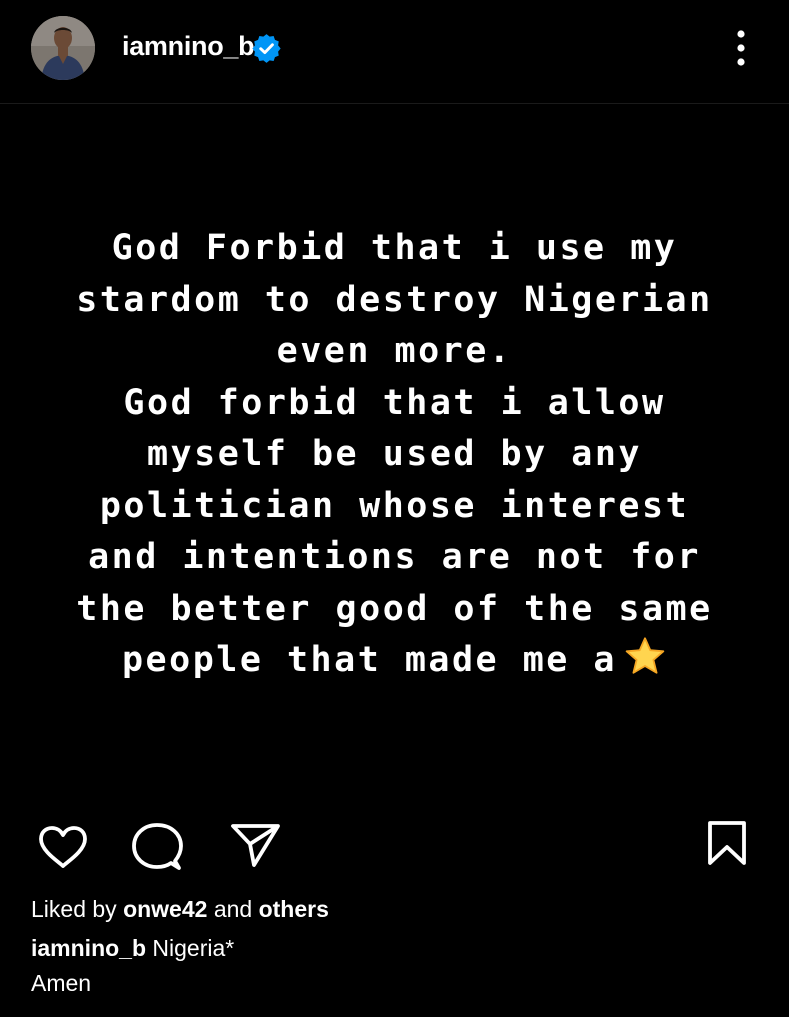 The image size is (789, 1017). I want to click on post-text-line: people that made me a, so click(369, 660).